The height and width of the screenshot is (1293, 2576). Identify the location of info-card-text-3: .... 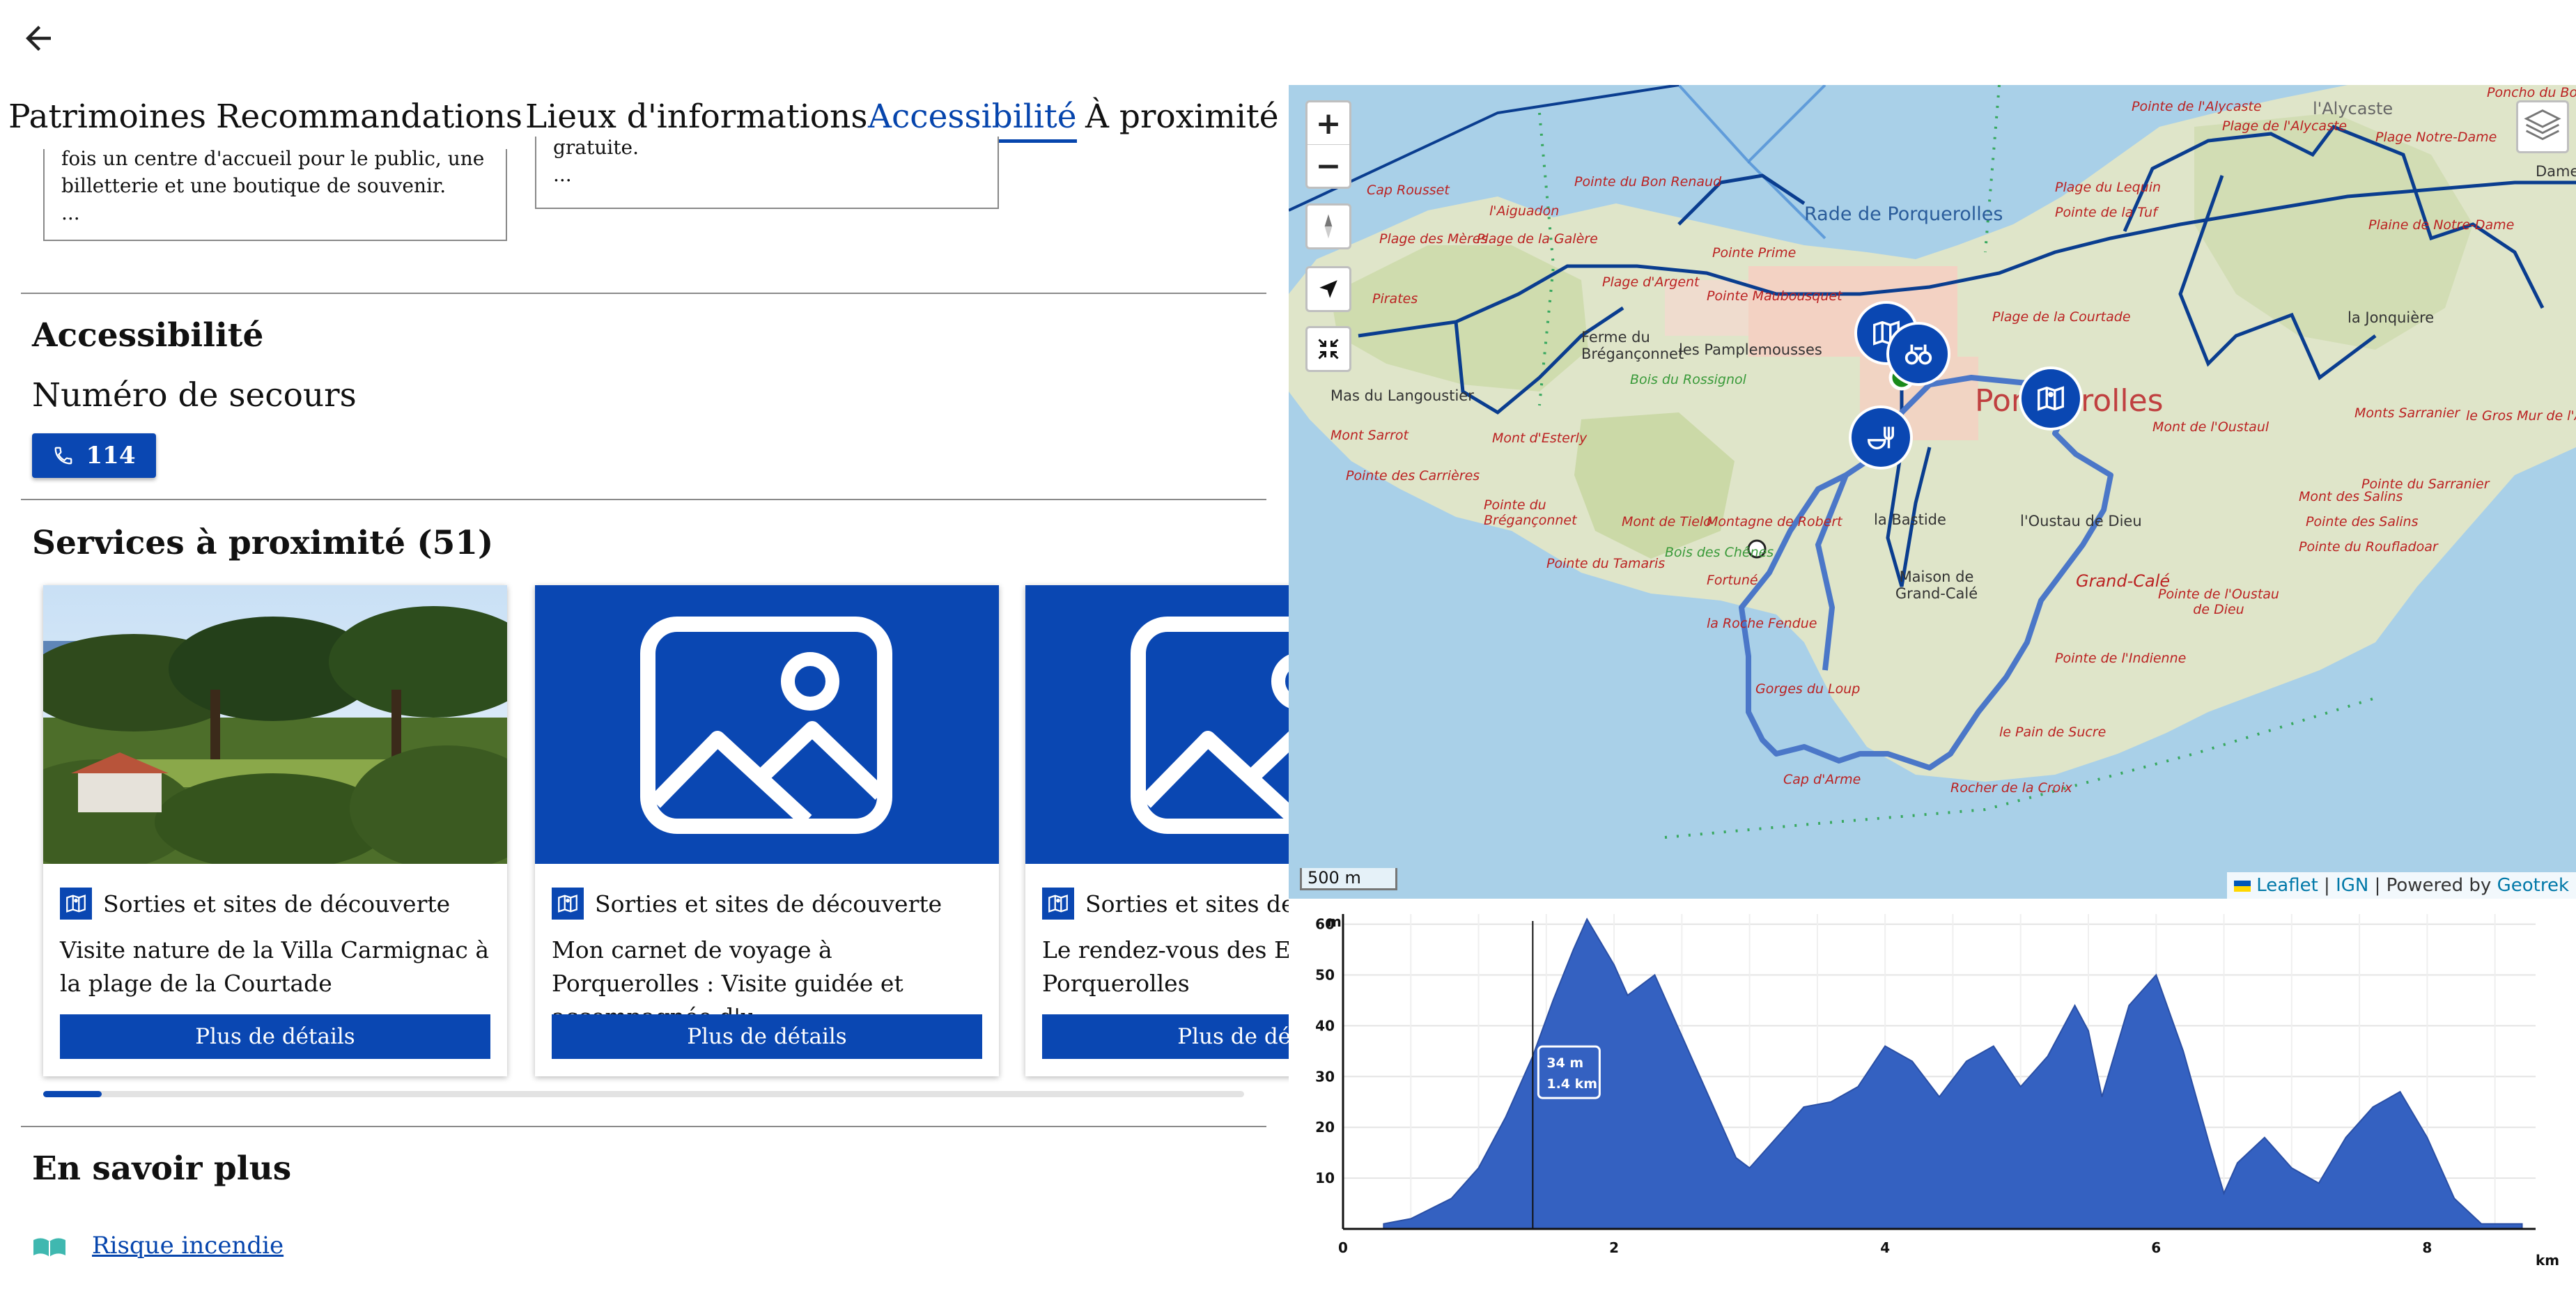
(70, 212).